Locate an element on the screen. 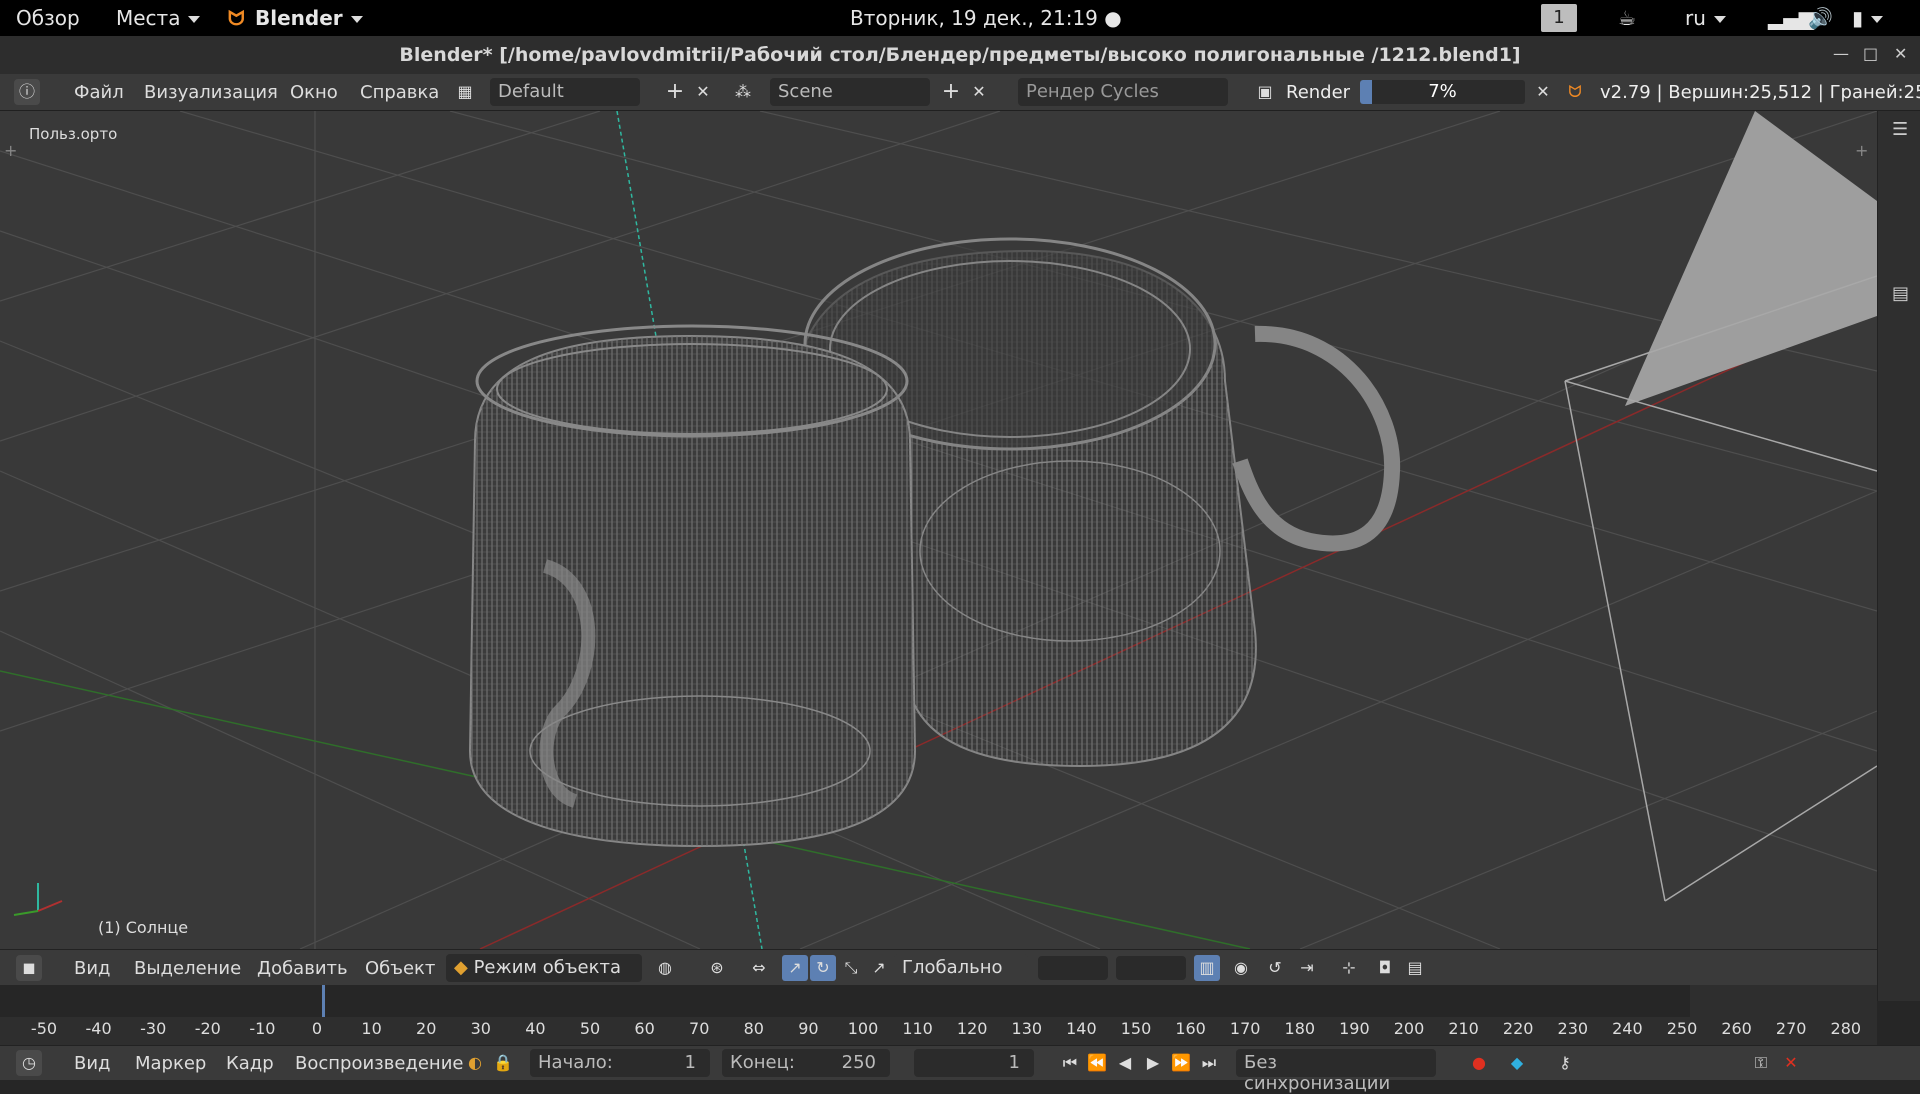  menu-select: Выделение is located at coordinates (187, 968).